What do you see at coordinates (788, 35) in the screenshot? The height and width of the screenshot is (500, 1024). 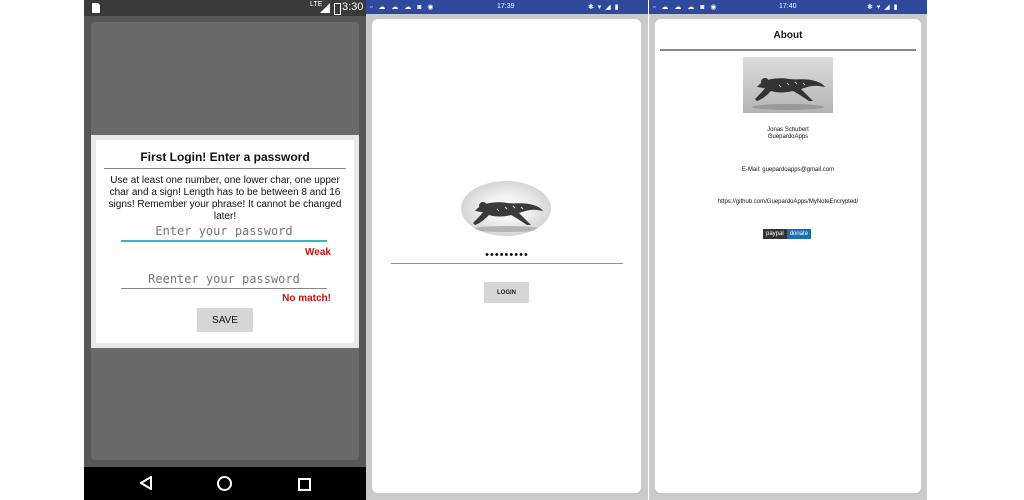 I see `page-title: About` at bounding box center [788, 35].